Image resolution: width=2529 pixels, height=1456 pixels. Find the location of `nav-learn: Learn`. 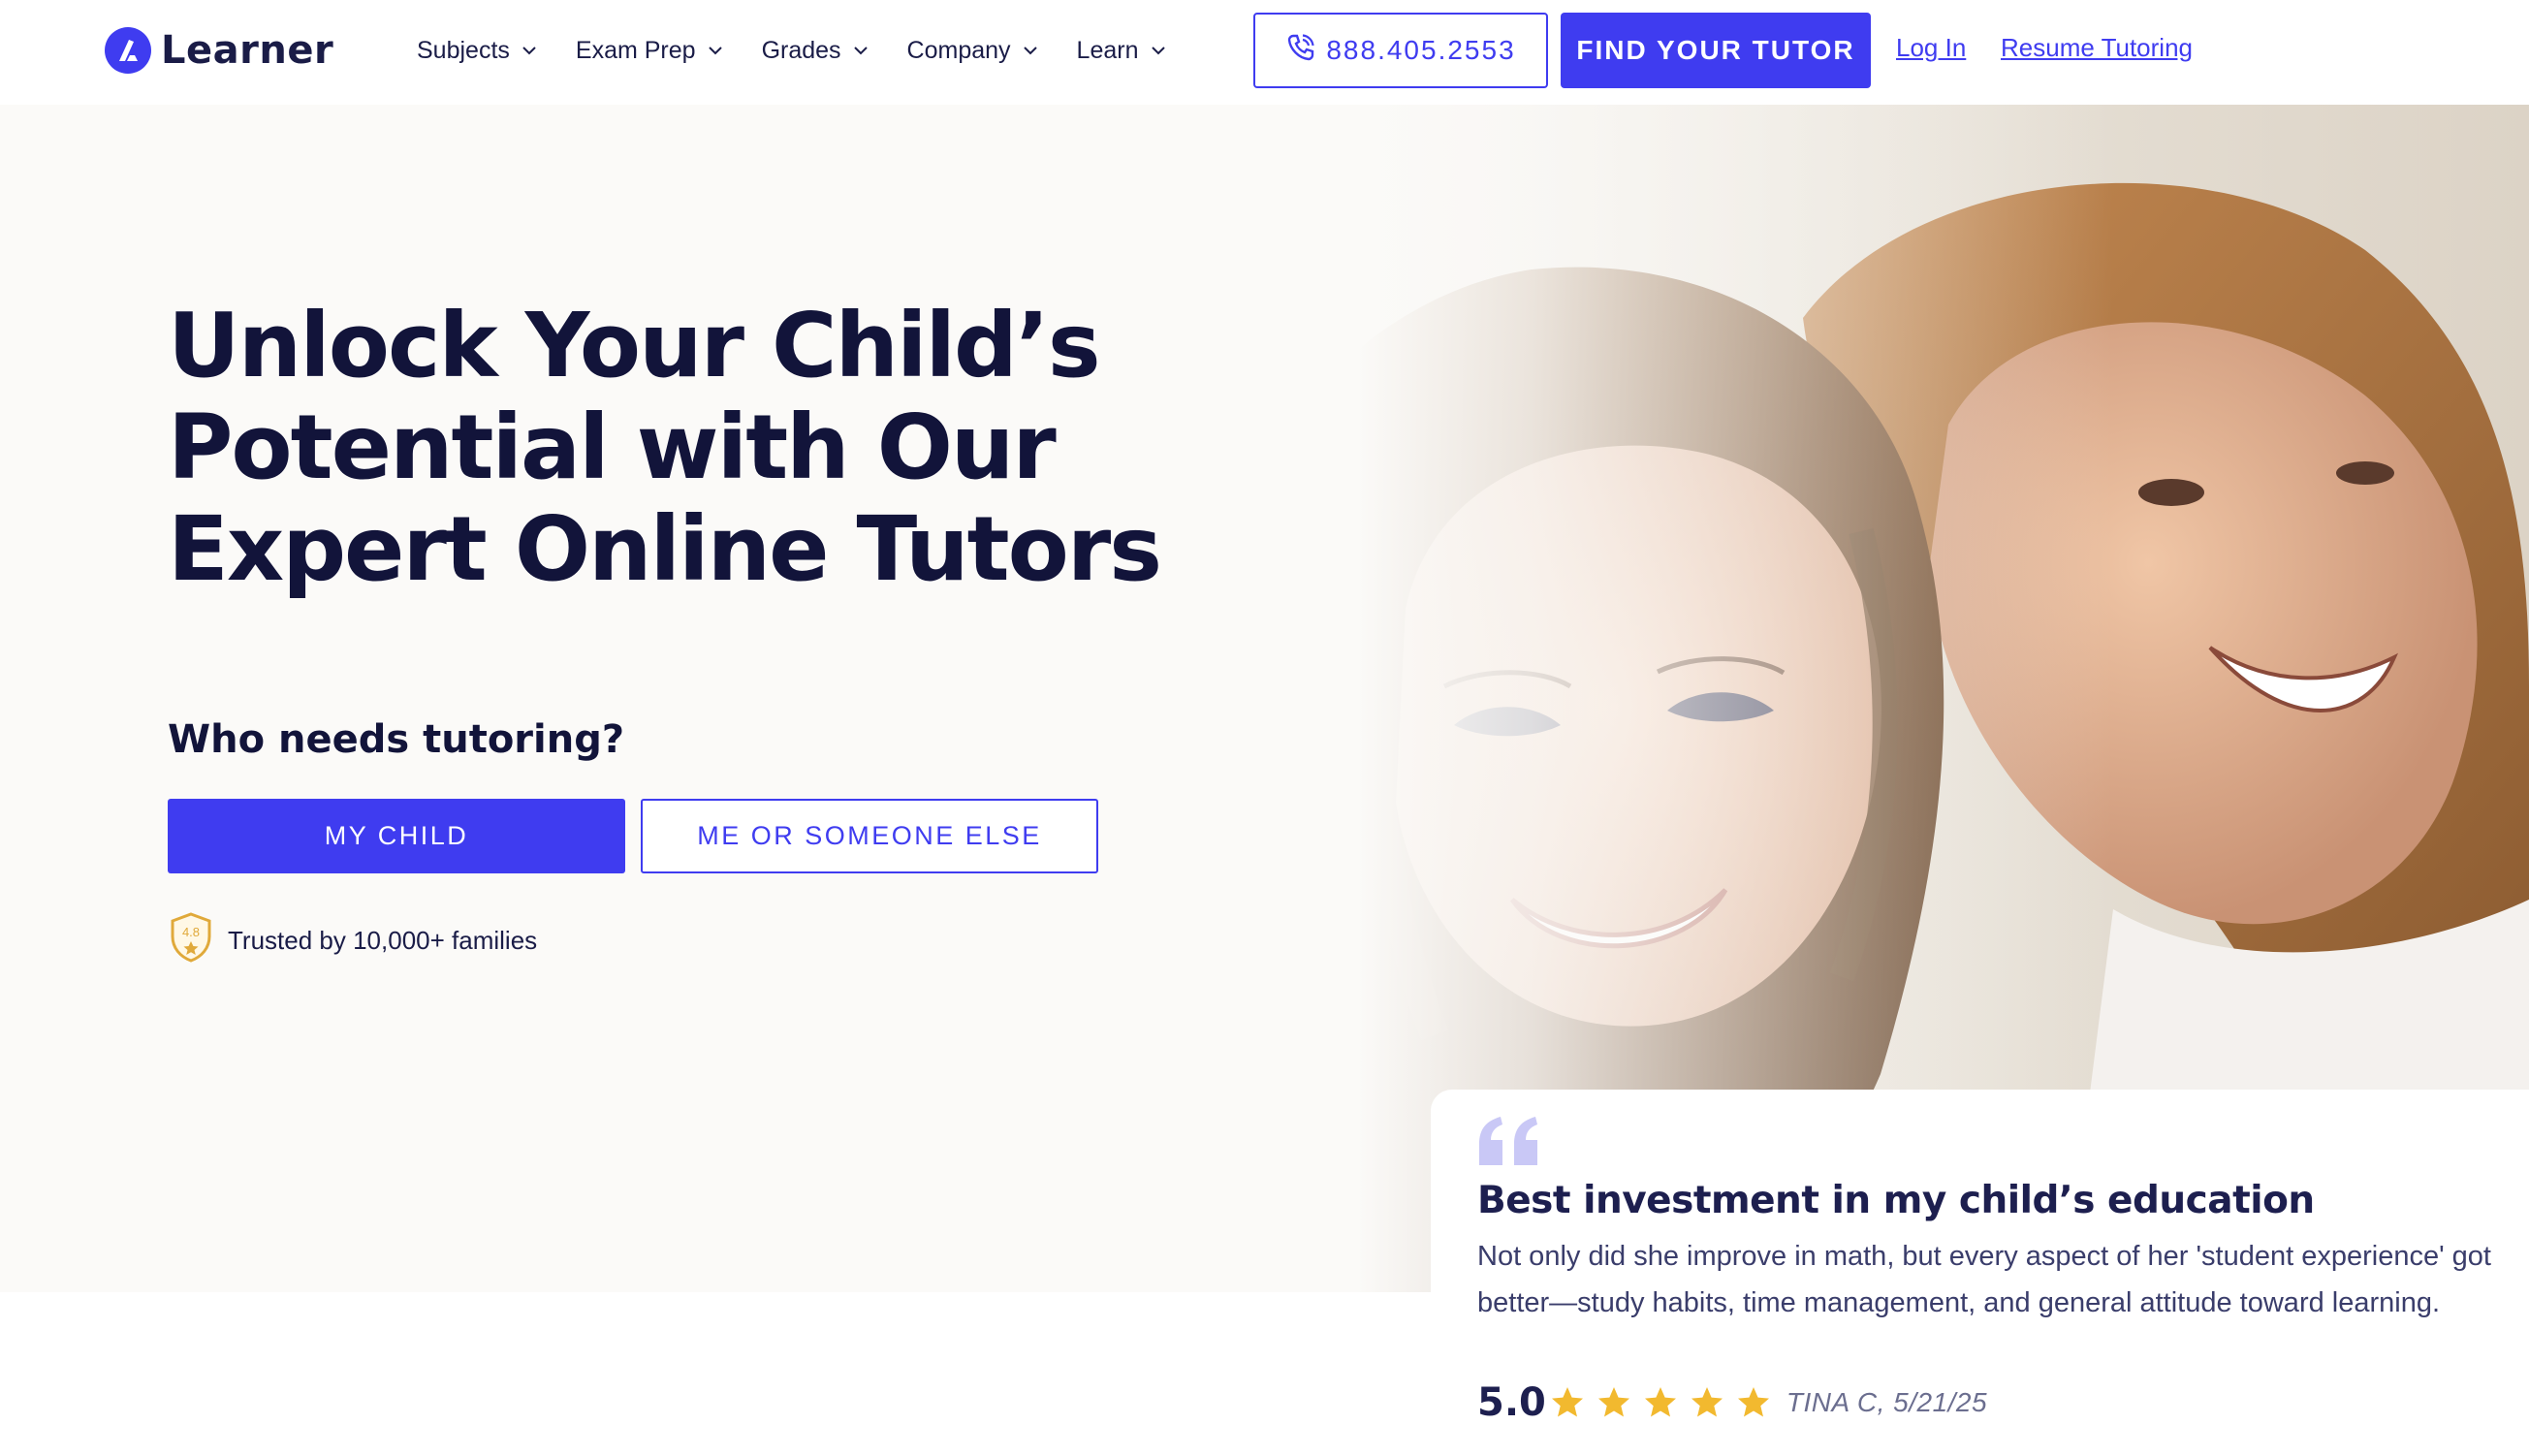

nav-learn: Learn is located at coordinates (1122, 51).